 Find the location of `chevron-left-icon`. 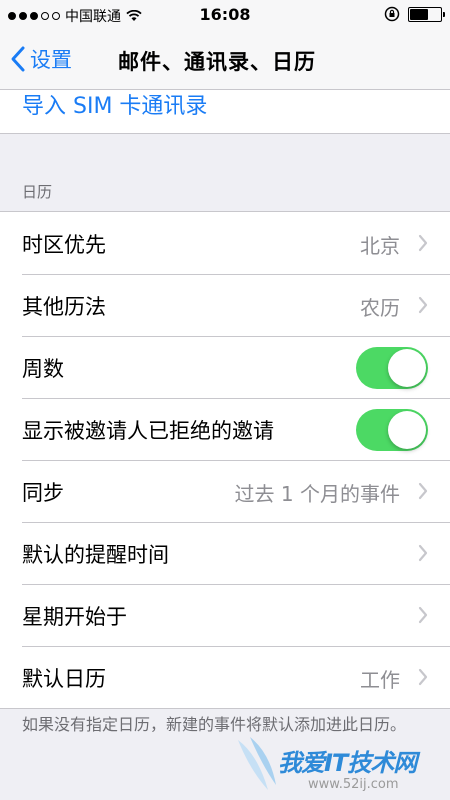

chevron-left-icon is located at coordinates (18, 59).